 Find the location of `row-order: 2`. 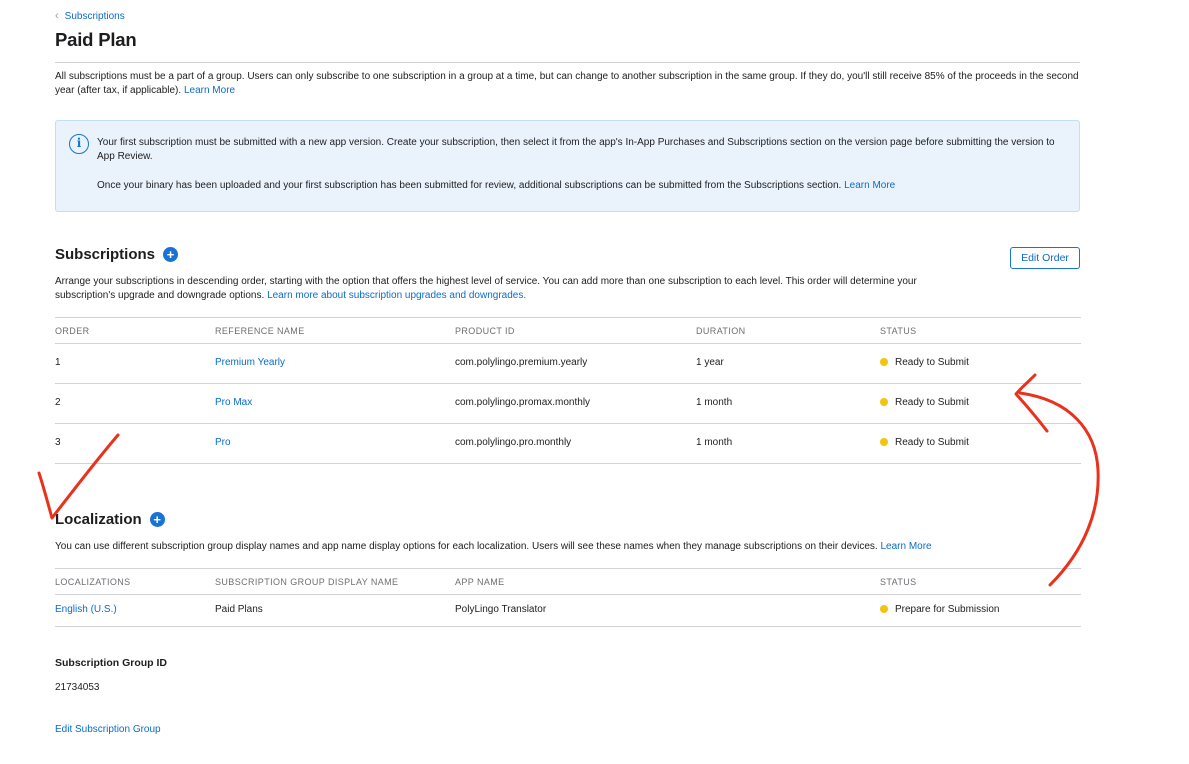

row-order: 2 is located at coordinates (58, 402).